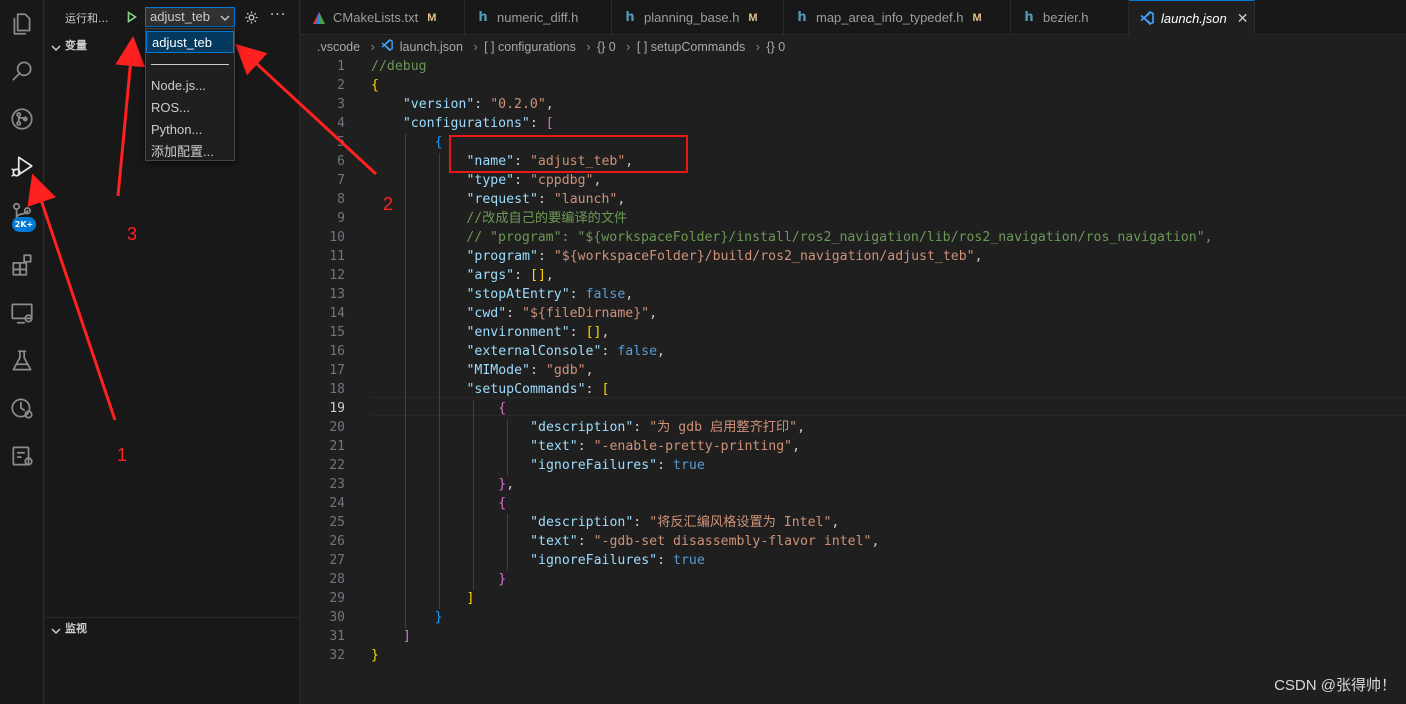  Describe the element at coordinates (692, 17) in the screenshot. I see `tab-label: planning_base.h` at that location.